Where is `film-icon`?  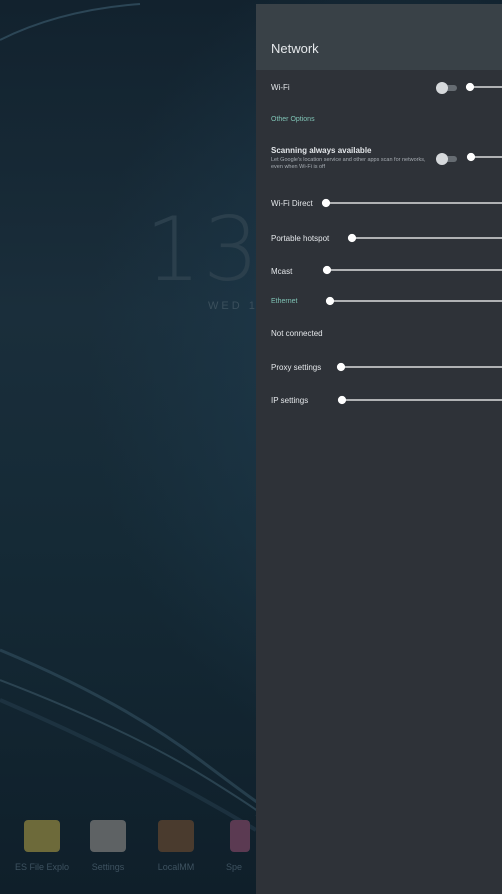 film-icon is located at coordinates (176, 836).